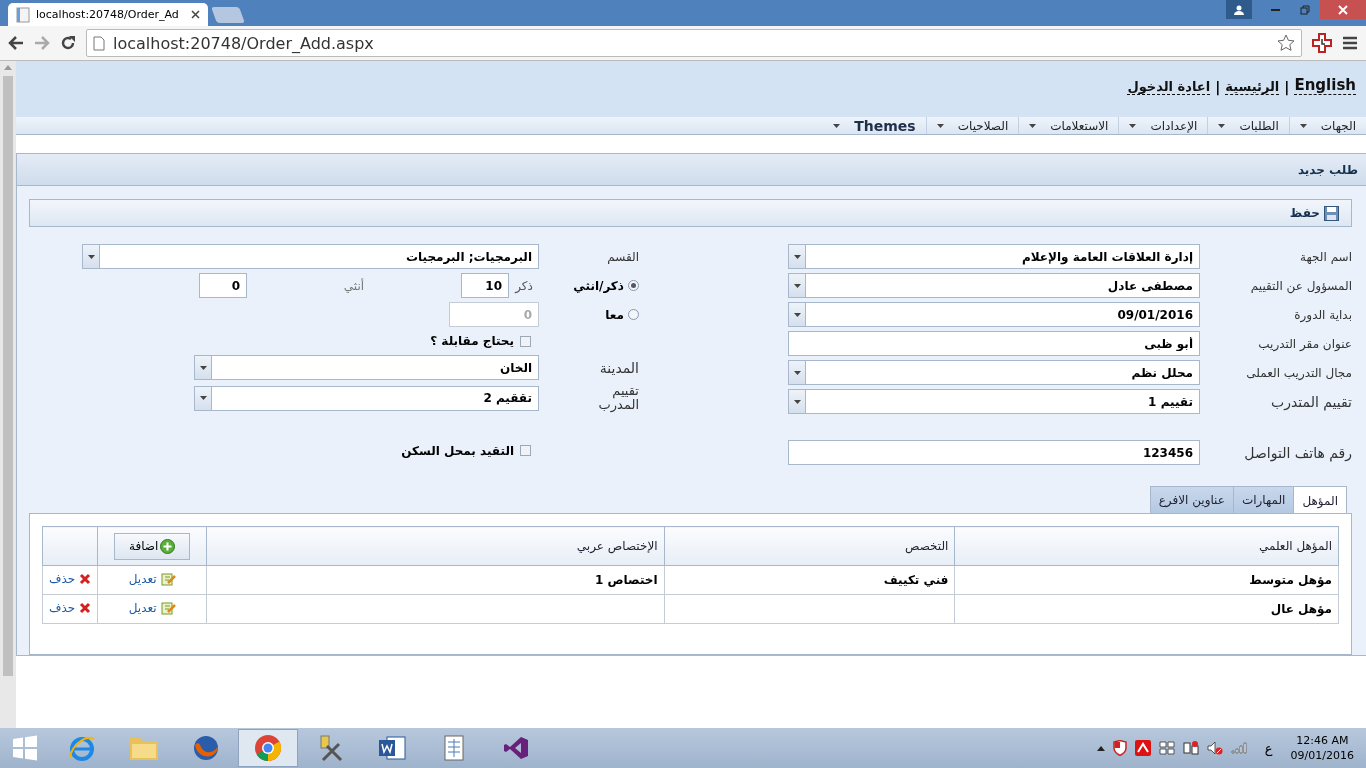 The height and width of the screenshot is (768, 1366). I want to click on reload-icon, so click(68, 43).